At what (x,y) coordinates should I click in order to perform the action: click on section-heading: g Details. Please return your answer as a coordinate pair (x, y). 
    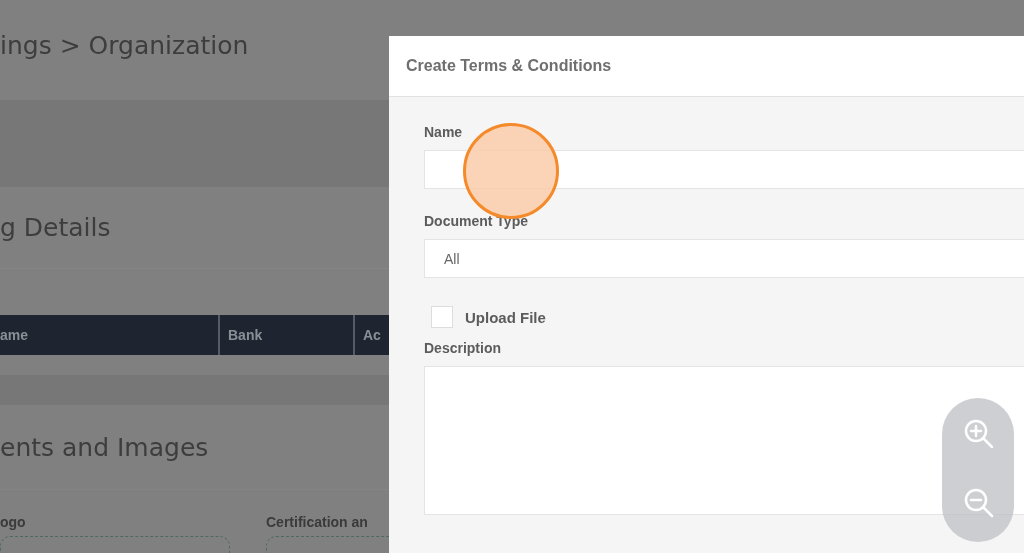
    Looking at the image, I should click on (55, 227).